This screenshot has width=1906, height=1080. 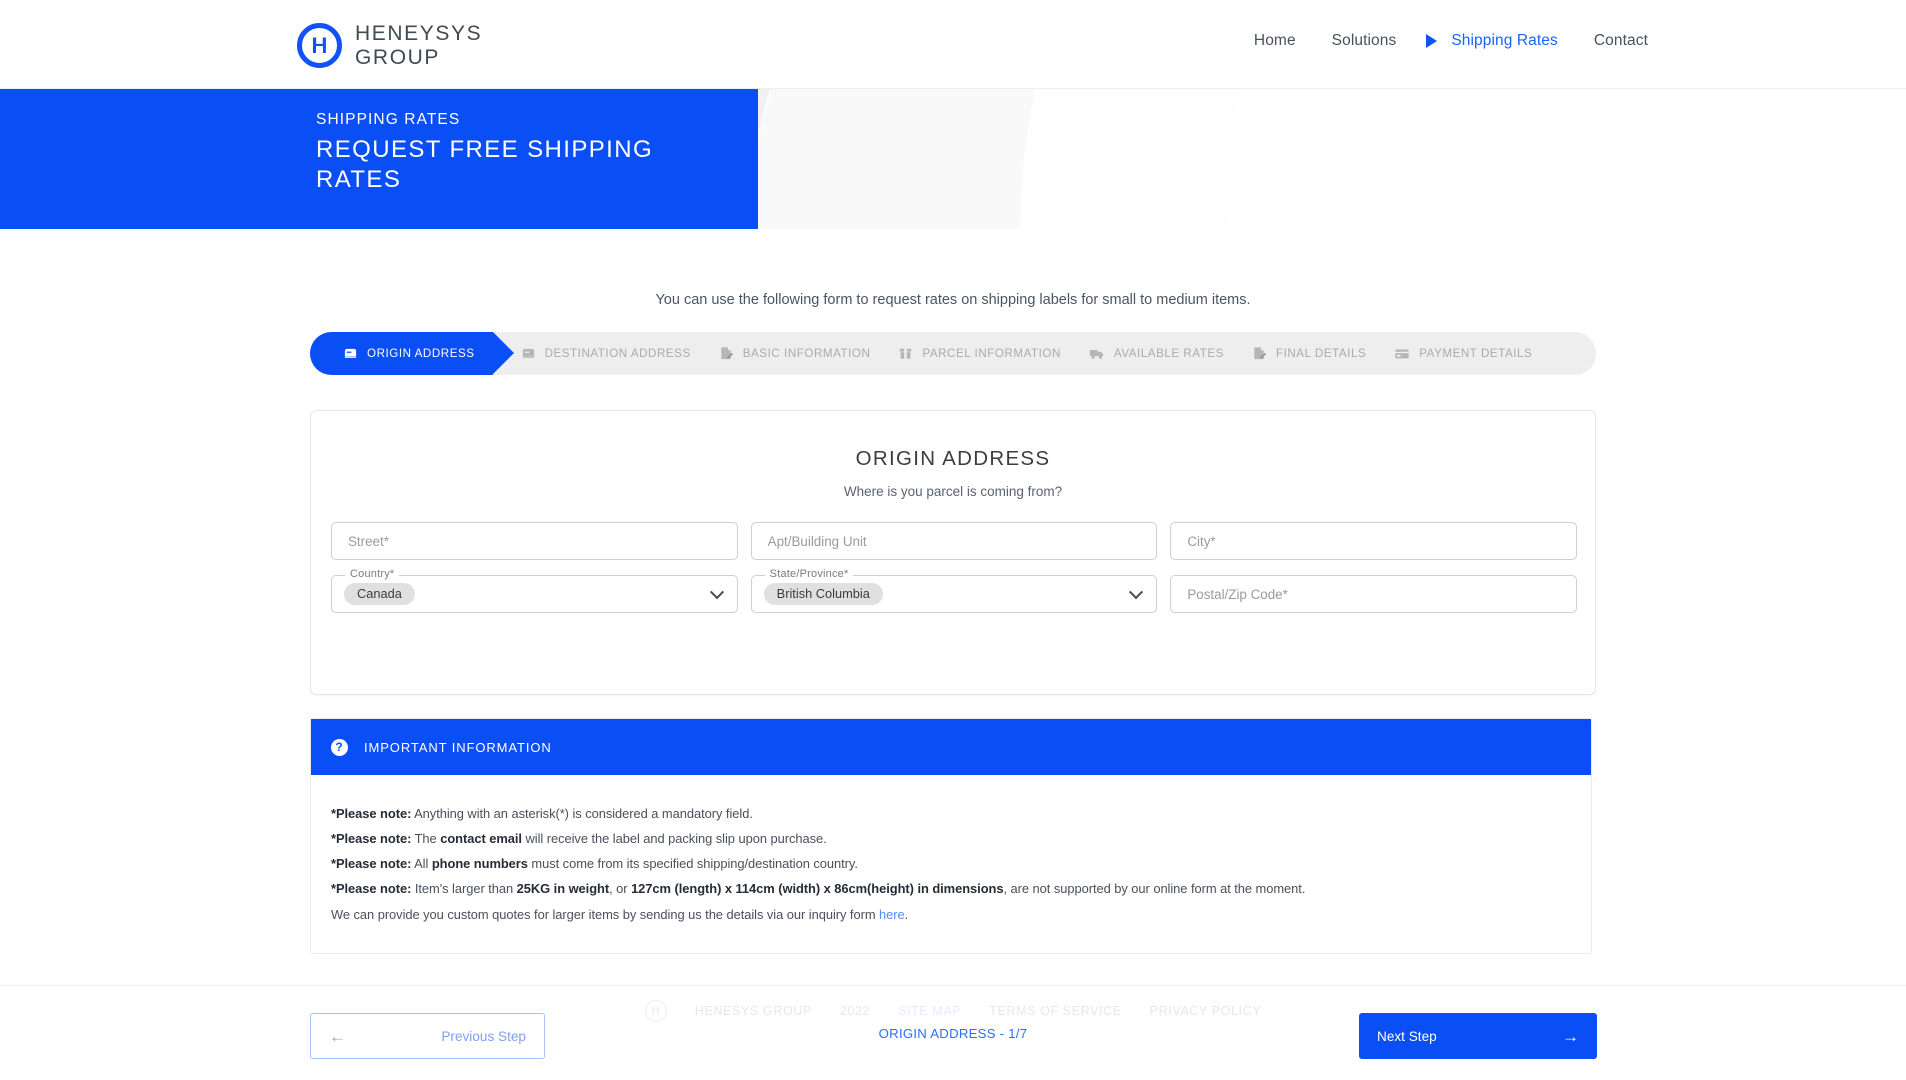 What do you see at coordinates (823, 594) in the screenshot?
I see `state-province-selected-value: British Columbia` at bounding box center [823, 594].